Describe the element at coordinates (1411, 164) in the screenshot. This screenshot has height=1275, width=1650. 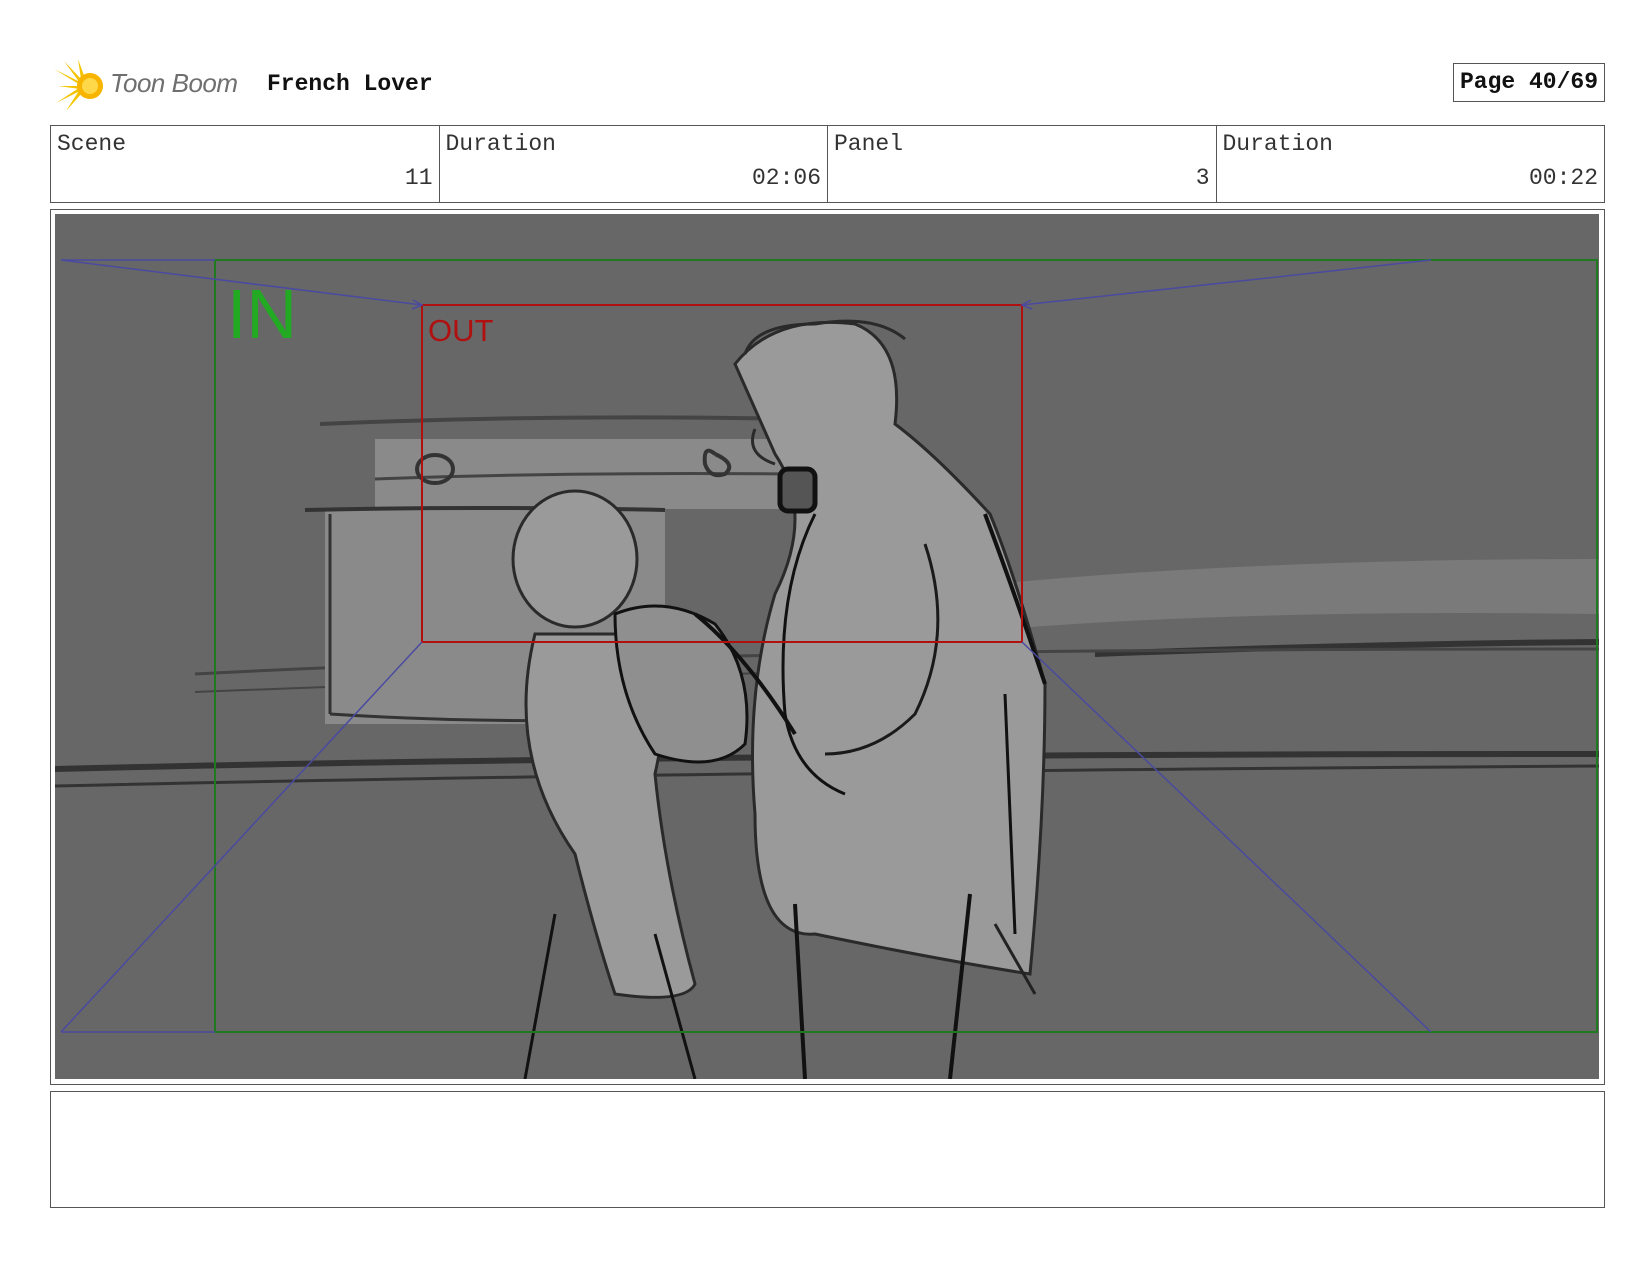
I see `panel-duration-cell: Duration 00:22` at that location.